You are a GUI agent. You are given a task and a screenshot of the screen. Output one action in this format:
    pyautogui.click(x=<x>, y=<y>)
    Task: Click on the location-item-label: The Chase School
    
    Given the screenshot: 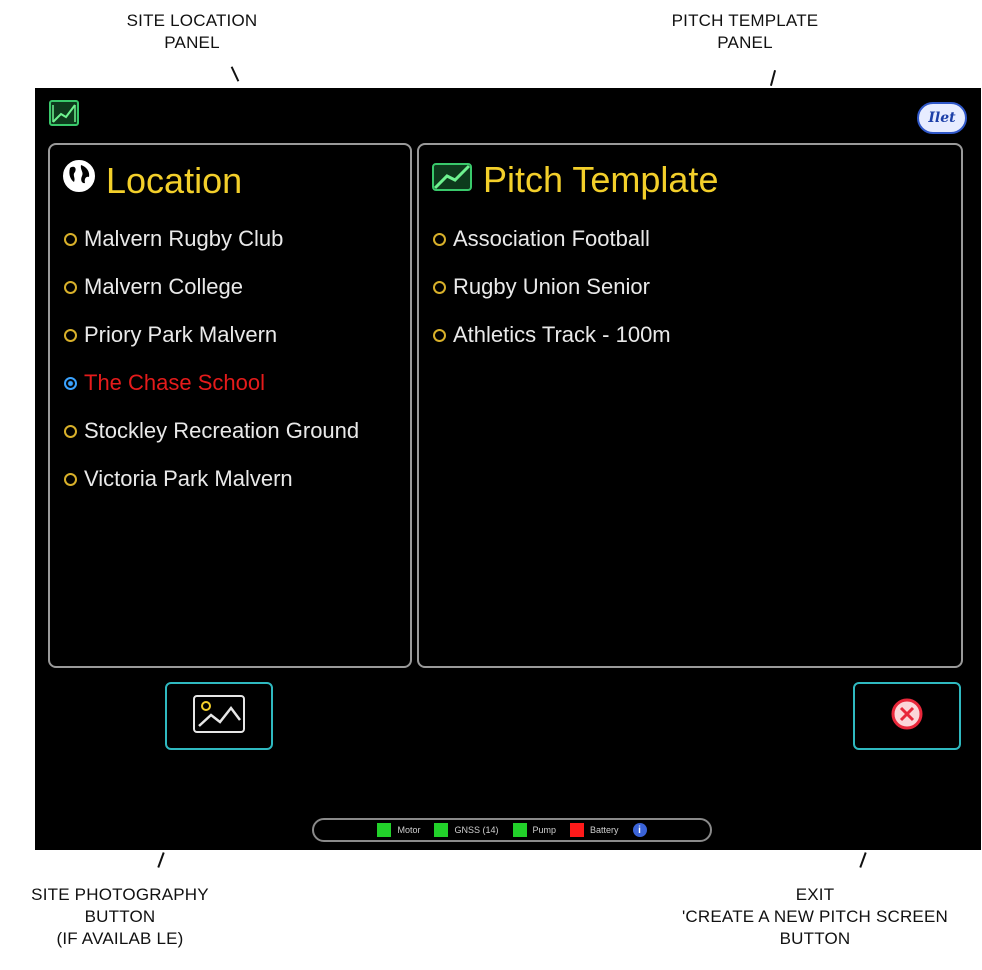 What is the action you would take?
    pyautogui.click(x=174, y=382)
    